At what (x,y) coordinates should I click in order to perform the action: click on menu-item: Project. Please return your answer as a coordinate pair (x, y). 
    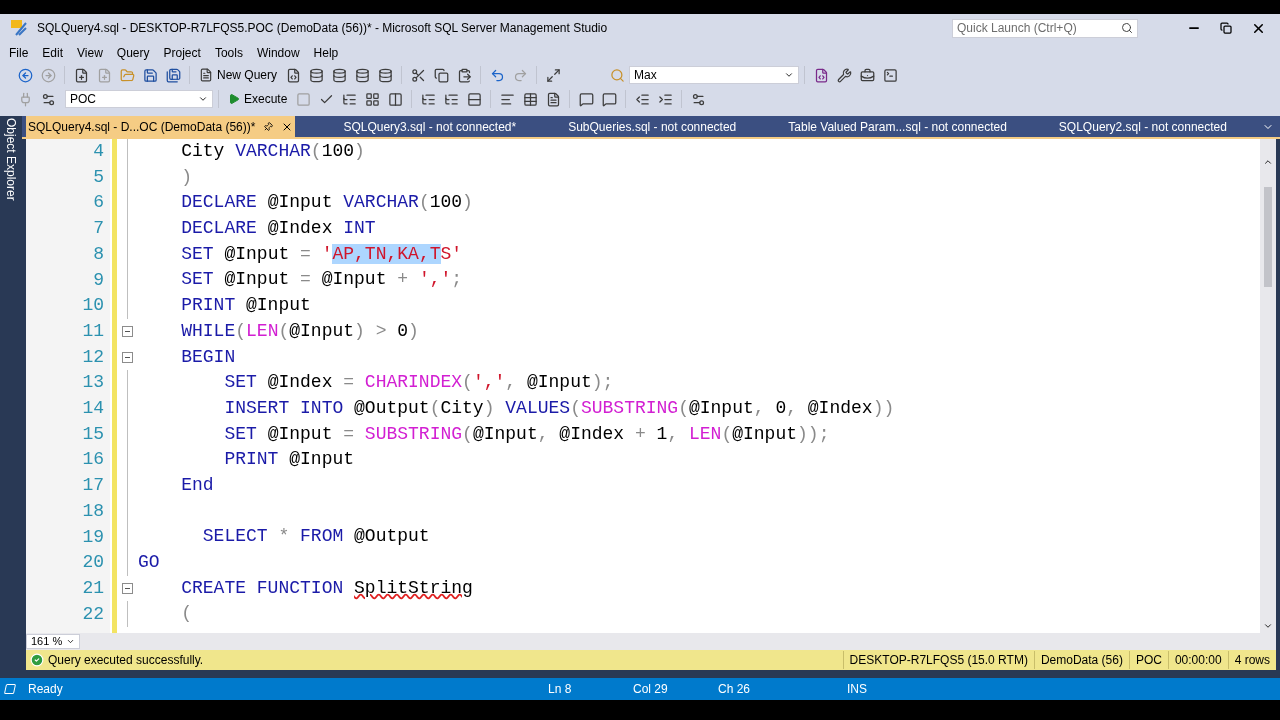
    Looking at the image, I should click on (182, 52).